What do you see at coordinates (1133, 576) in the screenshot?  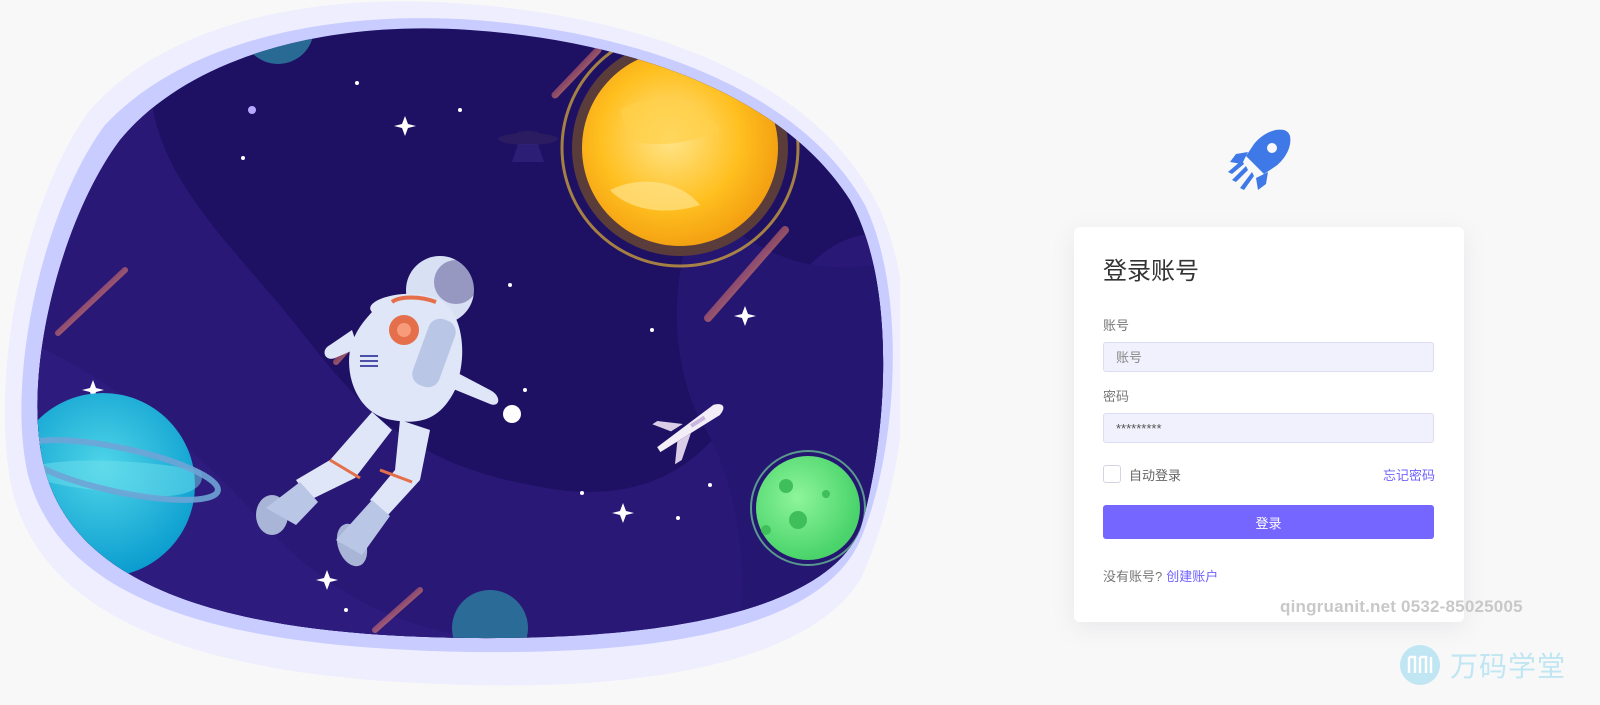 I see `signup-prompt: 没有账号?` at bounding box center [1133, 576].